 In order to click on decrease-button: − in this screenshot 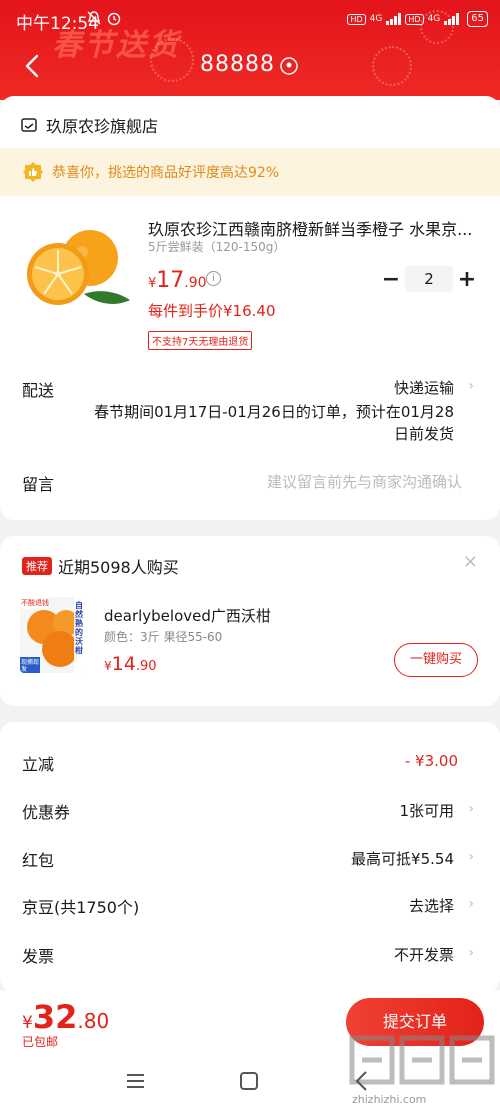, I will do `click(391, 279)`.